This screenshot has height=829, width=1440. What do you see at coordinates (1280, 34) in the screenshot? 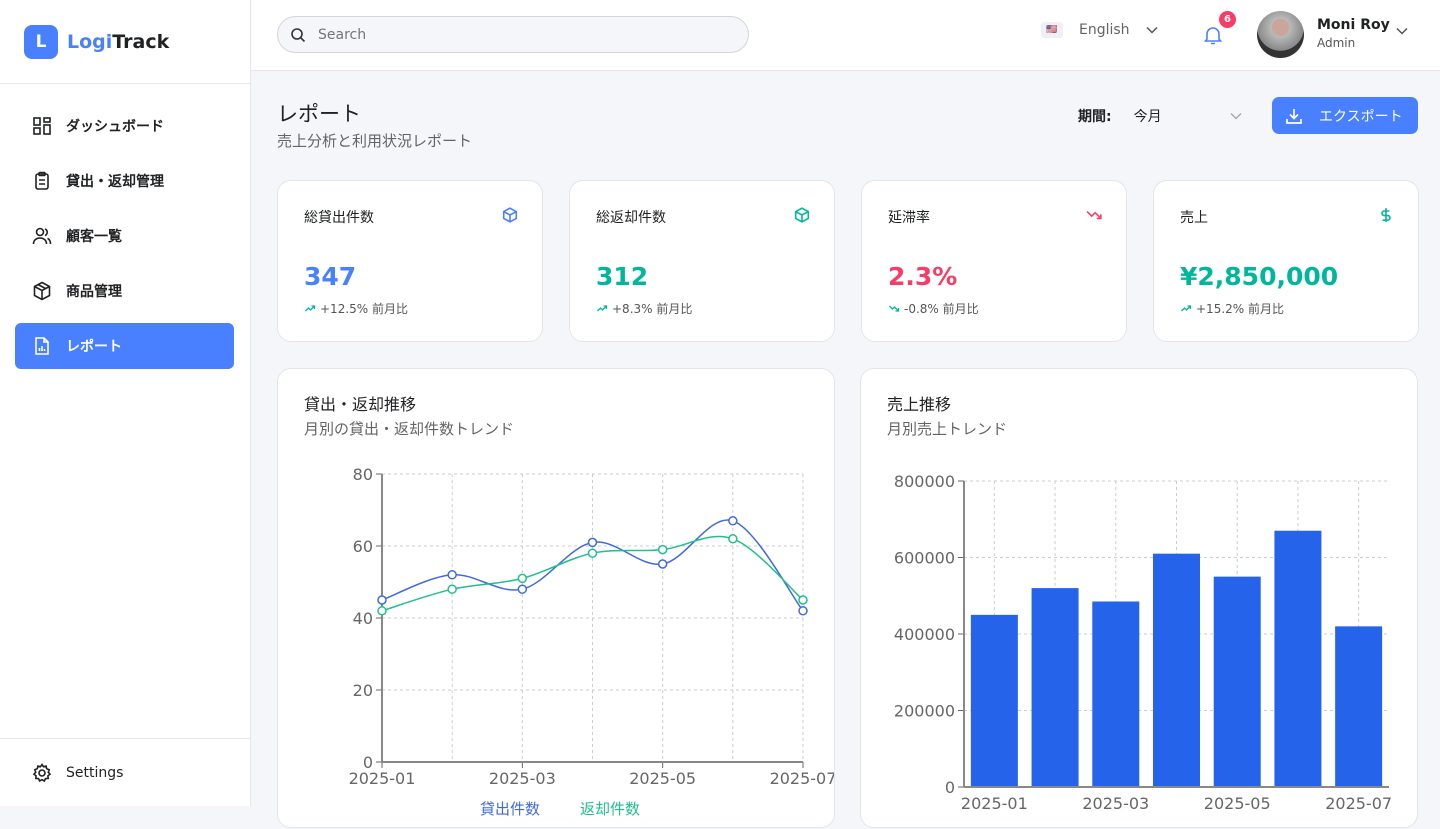
I see `avatar` at bounding box center [1280, 34].